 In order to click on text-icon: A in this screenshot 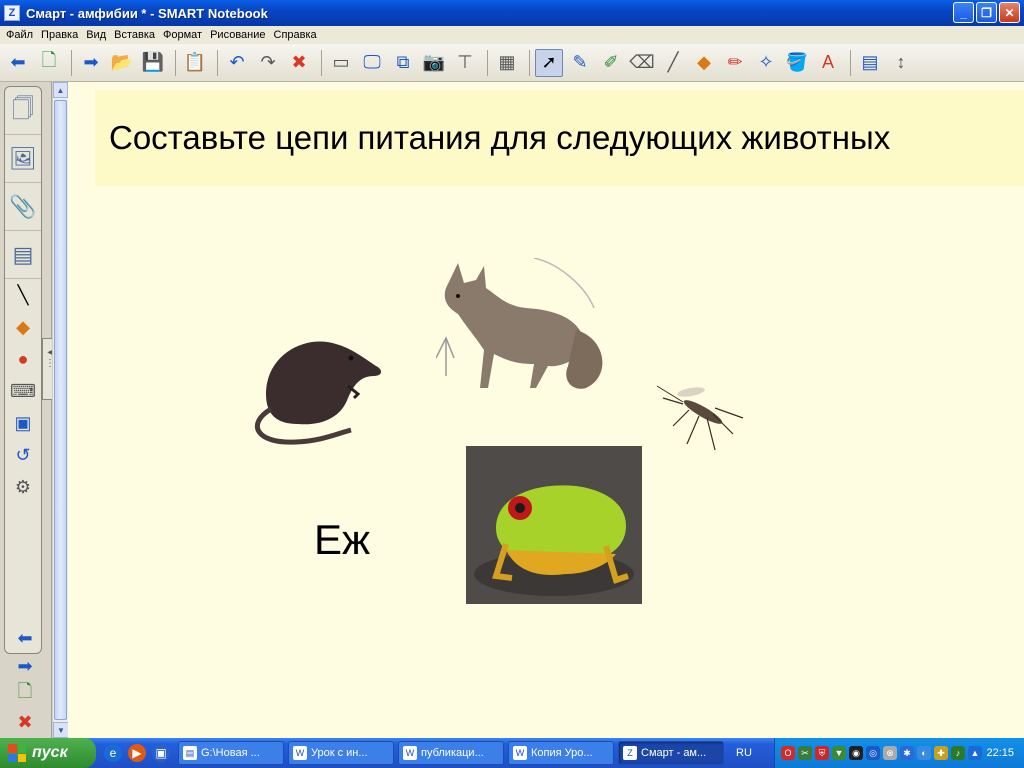, I will do `click(828, 63)`.